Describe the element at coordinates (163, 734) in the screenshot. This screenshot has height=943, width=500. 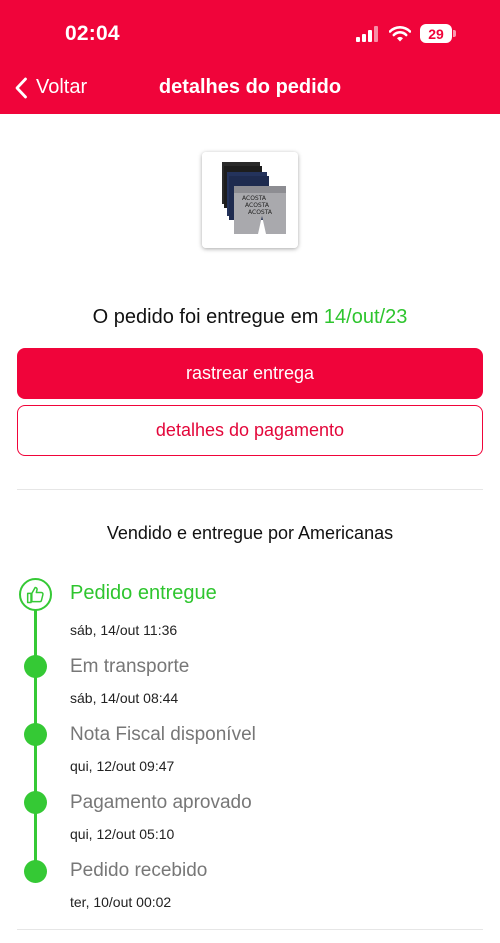
I see `timeline-step-3-title: Nota Fiscal disponível` at that location.